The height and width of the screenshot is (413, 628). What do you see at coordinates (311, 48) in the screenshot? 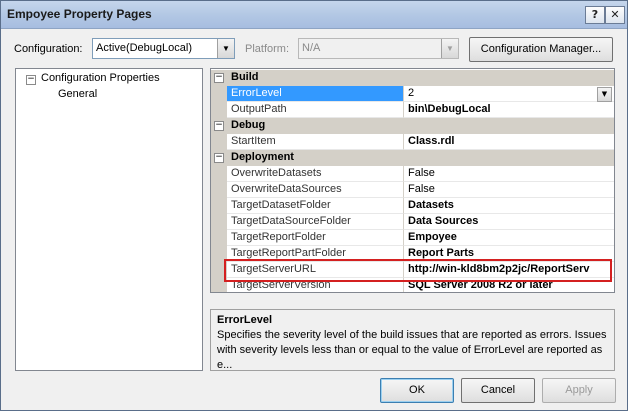
I see `platform-value: N/A` at bounding box center [311, 48].